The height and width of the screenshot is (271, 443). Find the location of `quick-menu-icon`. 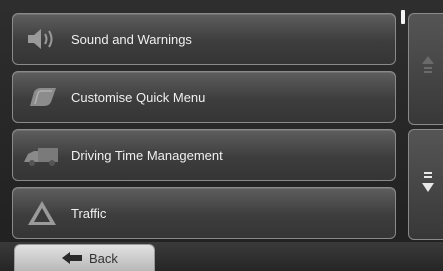

quick-menu-icon is located at coordinates (42, 97).